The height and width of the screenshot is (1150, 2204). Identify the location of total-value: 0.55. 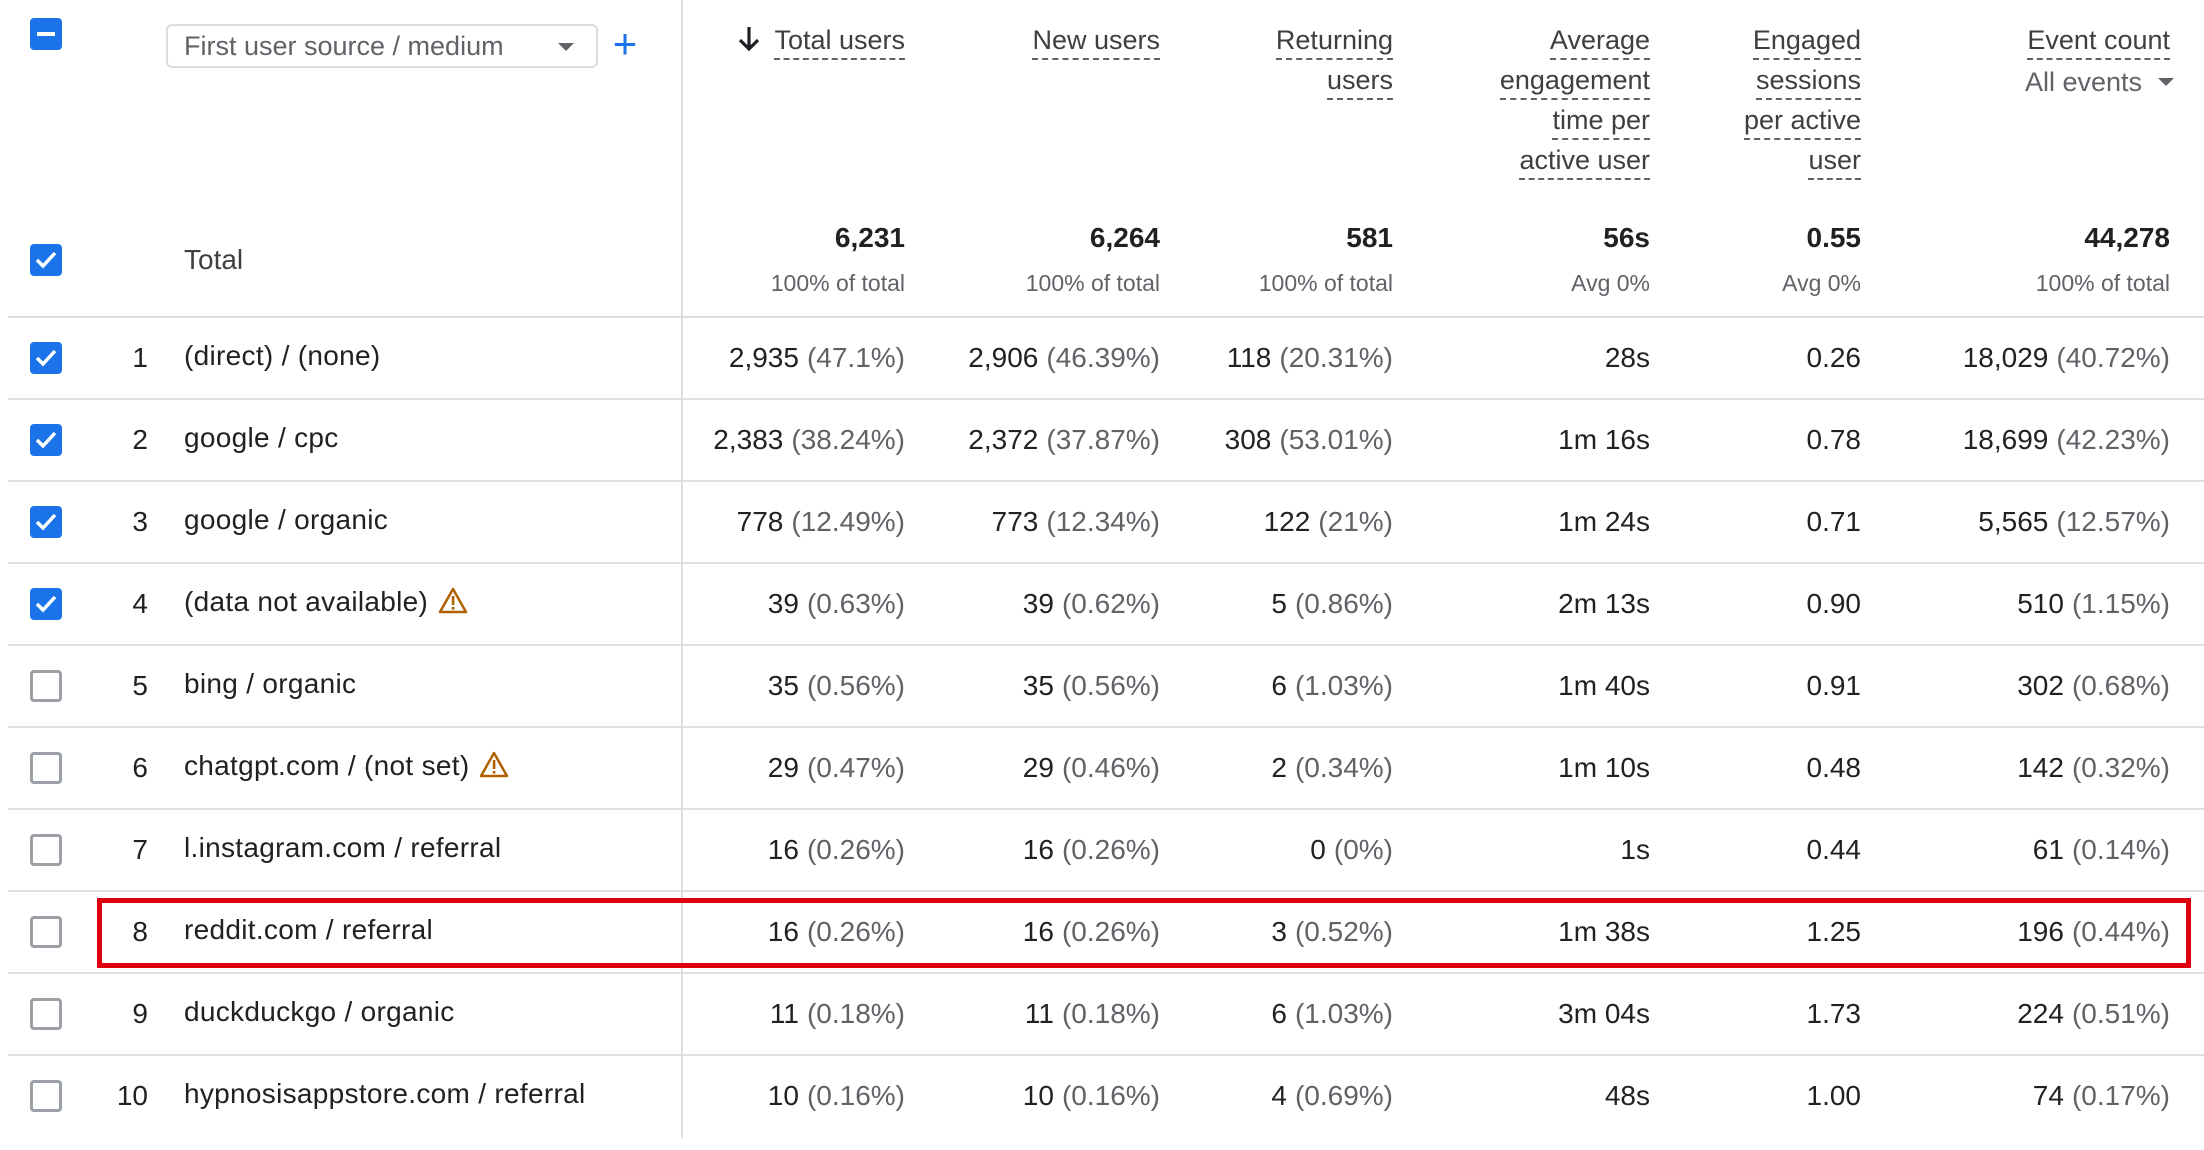
(1834, 237).